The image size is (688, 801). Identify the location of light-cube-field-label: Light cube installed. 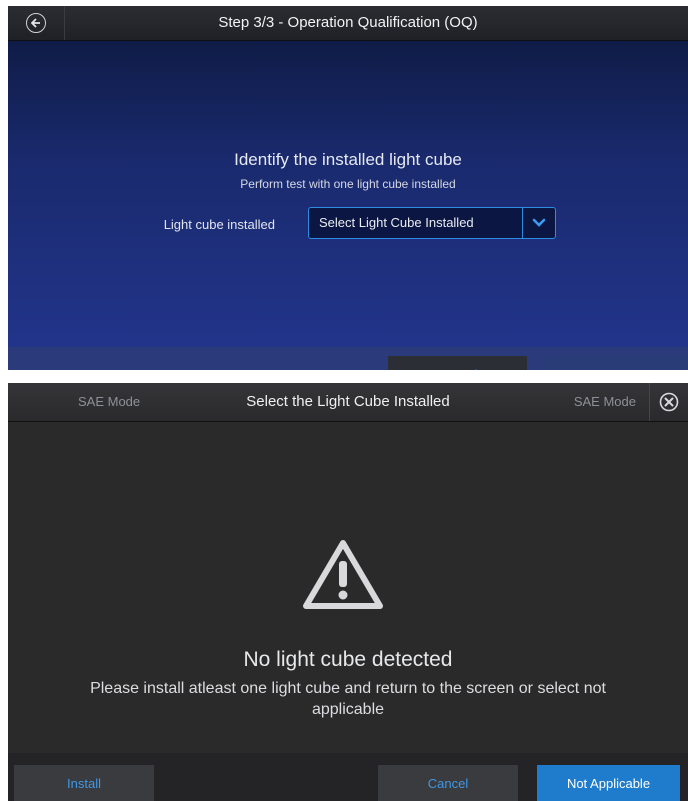
(219, 224).